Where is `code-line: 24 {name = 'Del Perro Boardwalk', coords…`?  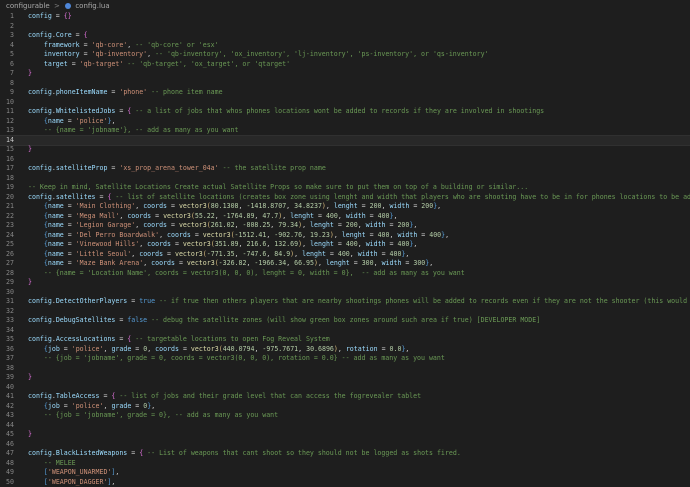
code-line: 24 {name = 'Del Perro Boardwalk', coords… is located at coordinates (345, 236).